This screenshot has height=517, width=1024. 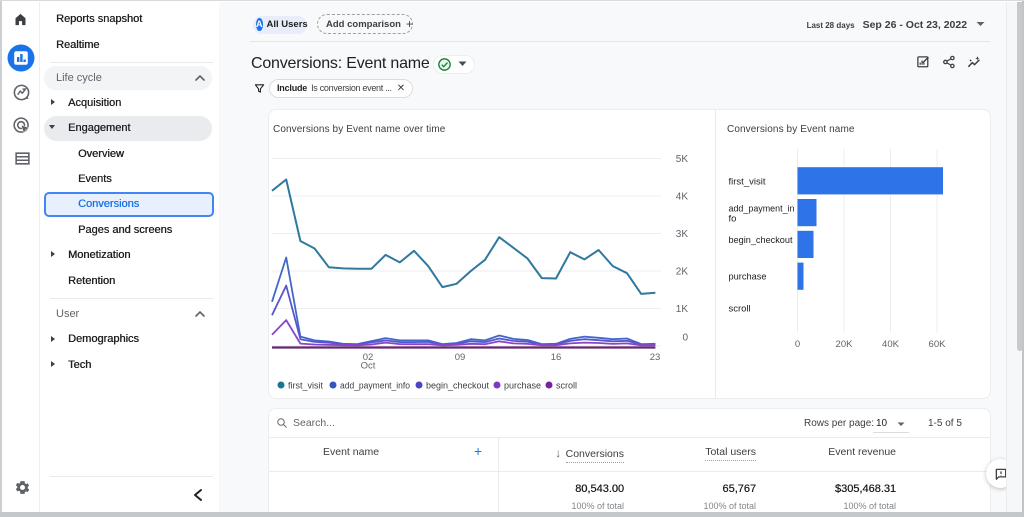 I want to click on svg-text: 1K, so click(x=682, y=309).